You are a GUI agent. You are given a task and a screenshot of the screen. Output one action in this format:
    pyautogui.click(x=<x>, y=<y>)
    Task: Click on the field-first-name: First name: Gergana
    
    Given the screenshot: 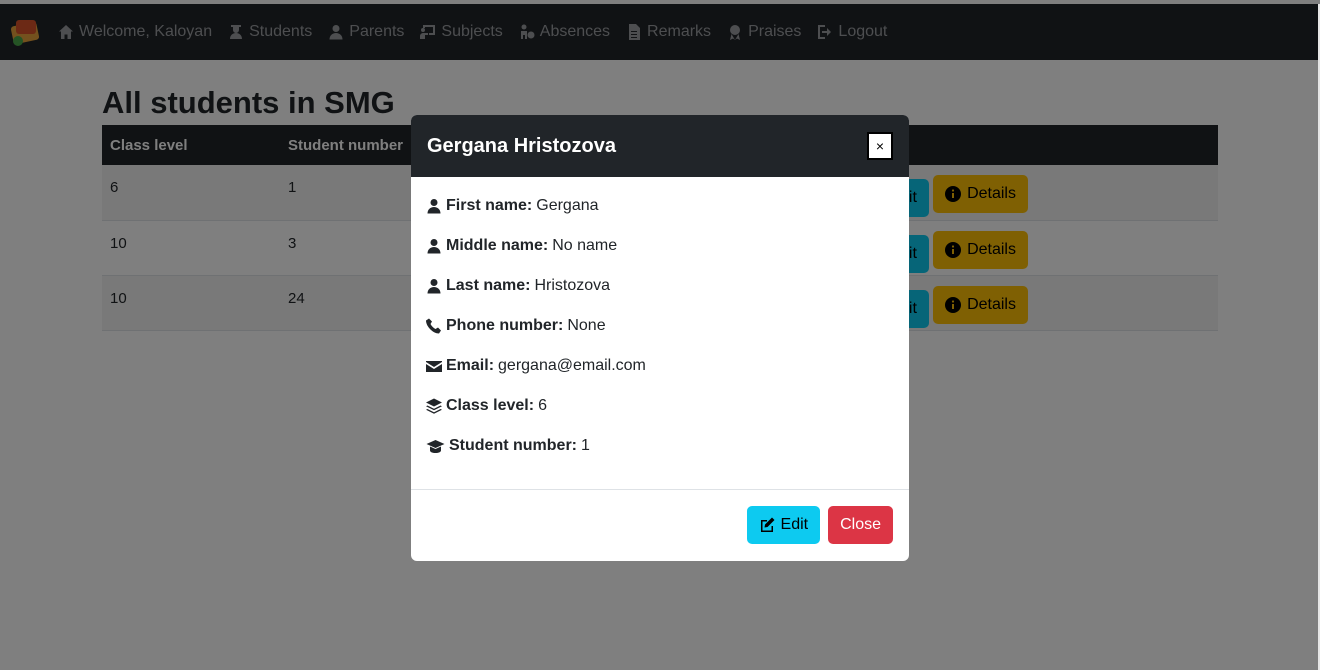 What is the action you would take?
    pyautogui.click(x=660, y=206)
    